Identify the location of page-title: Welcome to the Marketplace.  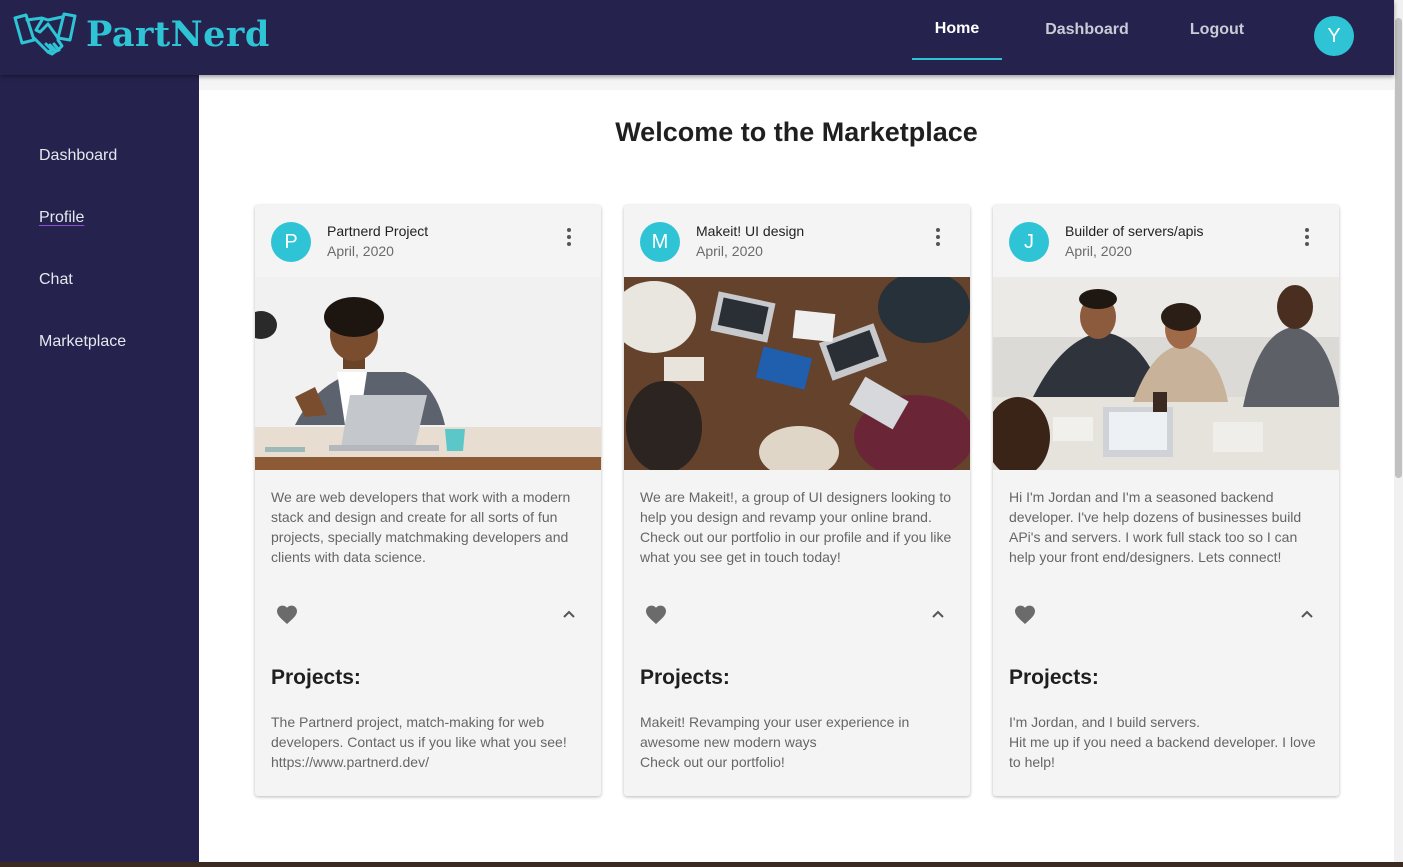
(796, 132).